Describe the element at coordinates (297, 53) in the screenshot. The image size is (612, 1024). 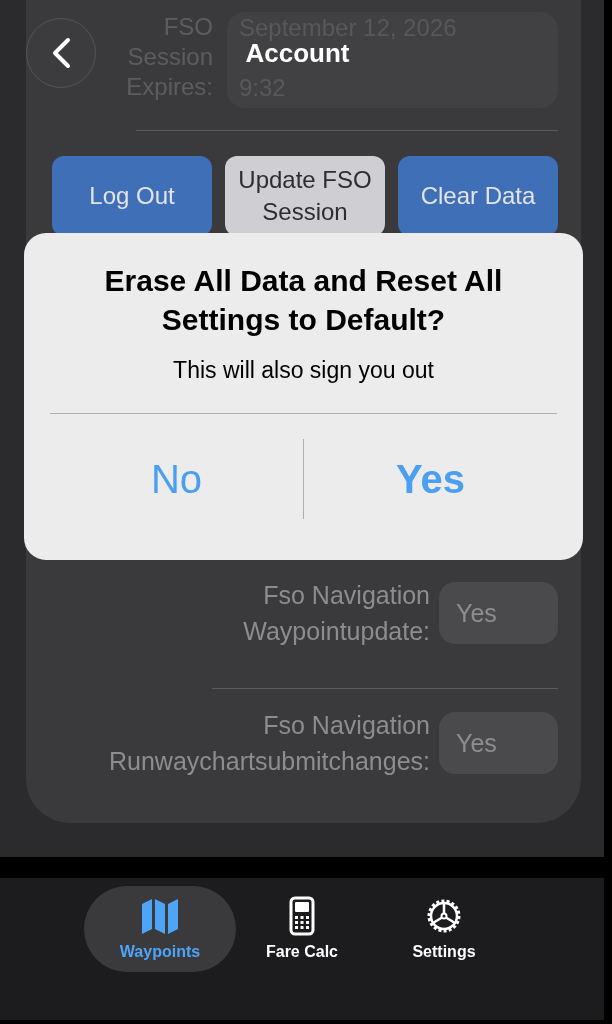
I see `screen-title: Account` at that location.